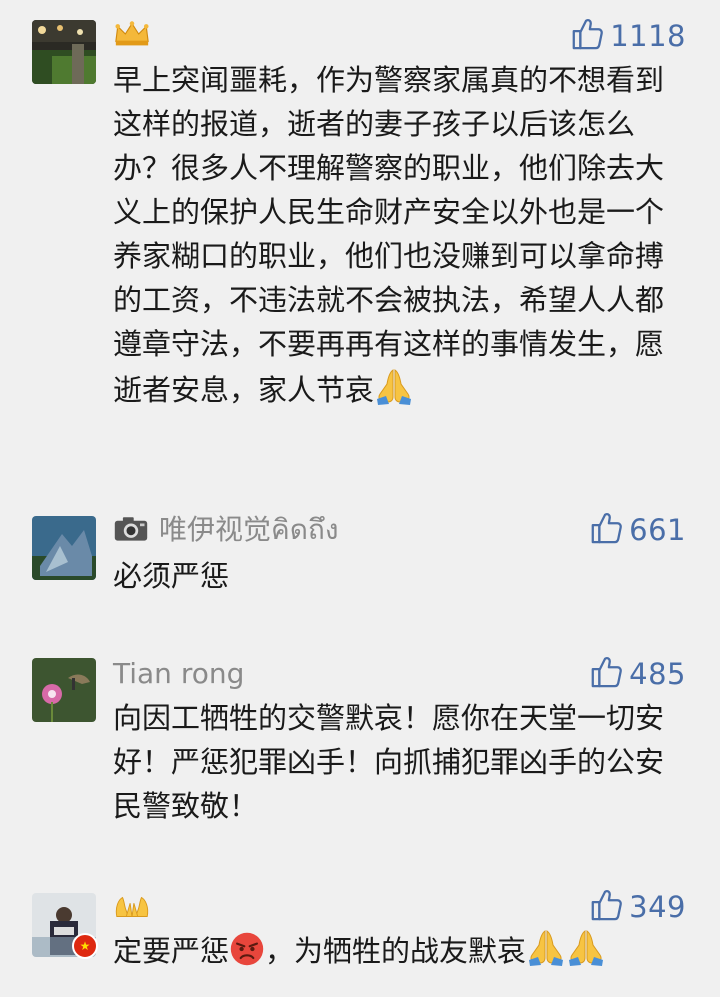 The width and height of the screenshot is (720, 997). I want to click on comment-item: ★ 349 定要严惩 ，为牺牲的战友默哀, so click(360, 936).